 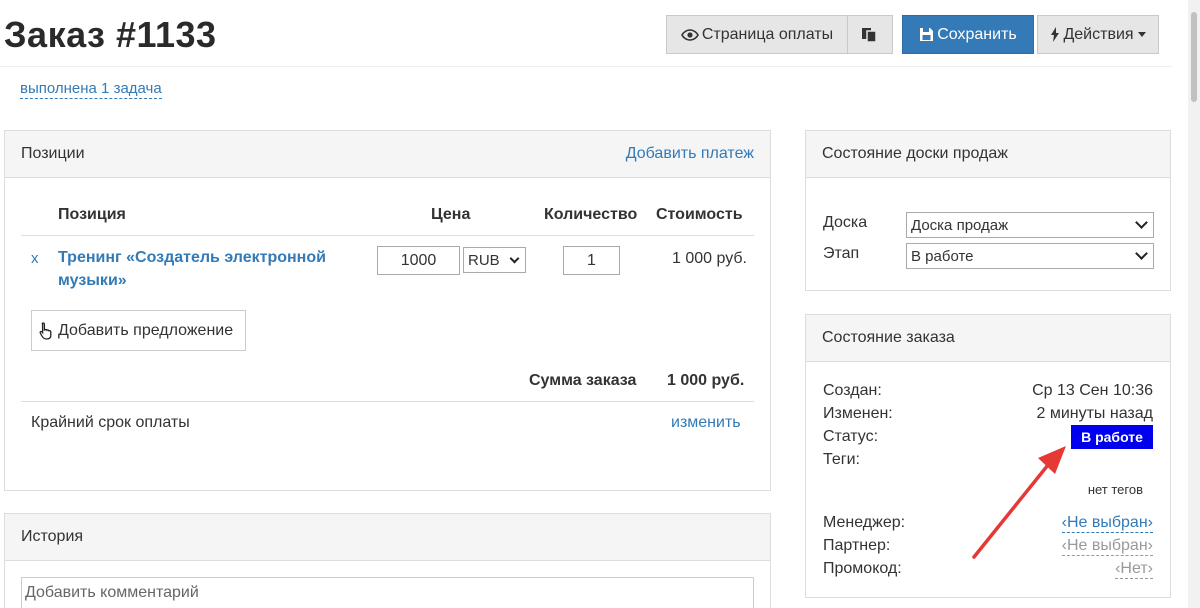 What do you see at coordinates (1019, 502) in the screenshot?
I see `annotation-arrow` at bounding box center [1019, 502].